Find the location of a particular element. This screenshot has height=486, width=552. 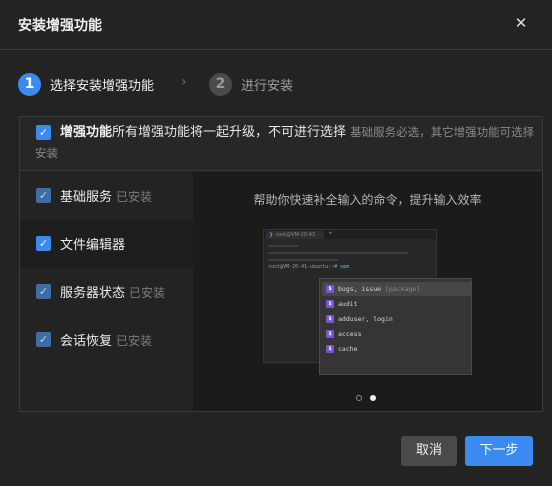

step-1-number: 1 is located at coordinates (29, 84).